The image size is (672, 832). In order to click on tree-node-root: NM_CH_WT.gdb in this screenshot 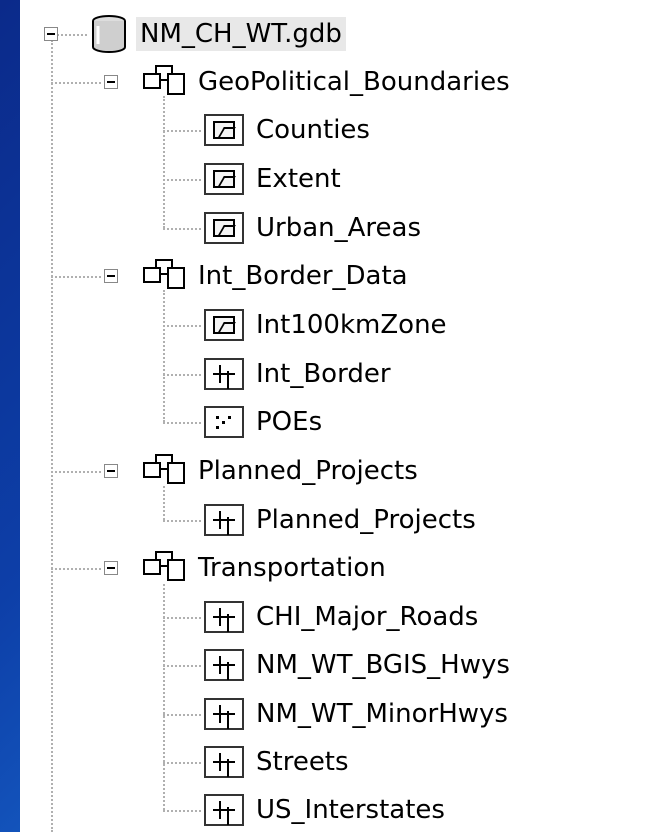, I will do `click(218, 34)`.